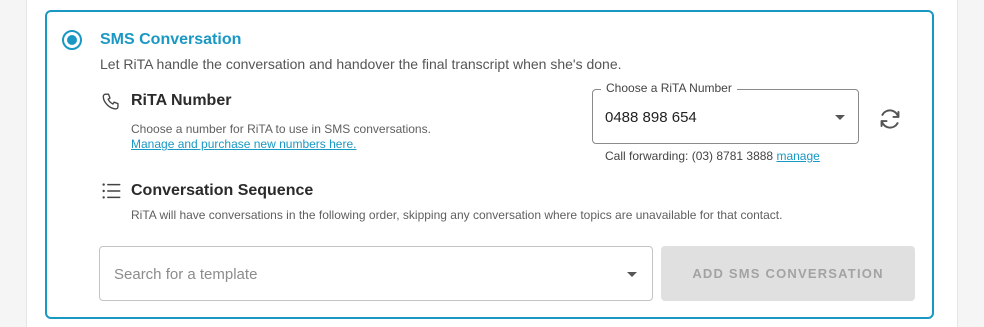  What do you see at coordinates (669, 88) in the screenshot?
I see `rita-number-select-label: Choose a RiTA Number` at bounding box center [669, 88].